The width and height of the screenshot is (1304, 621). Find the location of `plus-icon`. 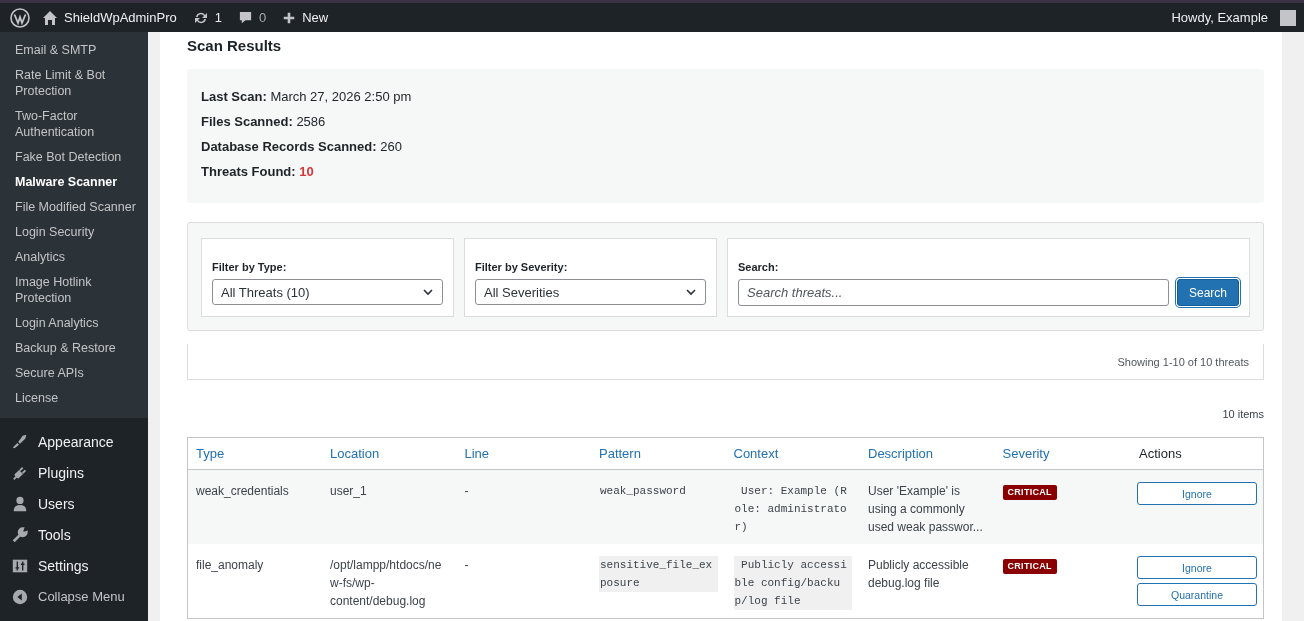

plus-icon is located at coordinates (289, 17).